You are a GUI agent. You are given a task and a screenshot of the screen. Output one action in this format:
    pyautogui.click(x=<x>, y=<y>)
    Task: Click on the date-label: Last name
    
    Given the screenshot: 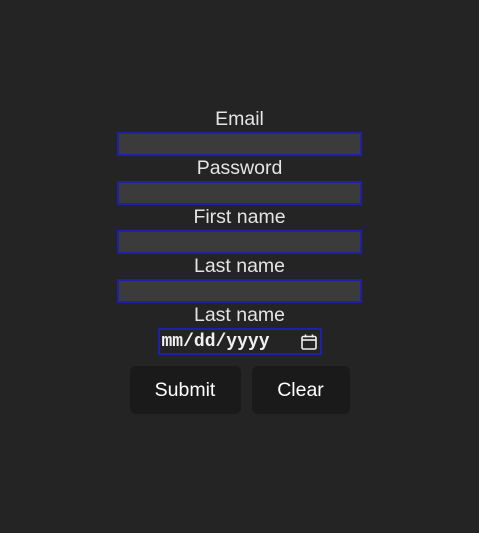 What is the action you would take?
    pyautogui.click(x=239, y=315)
    